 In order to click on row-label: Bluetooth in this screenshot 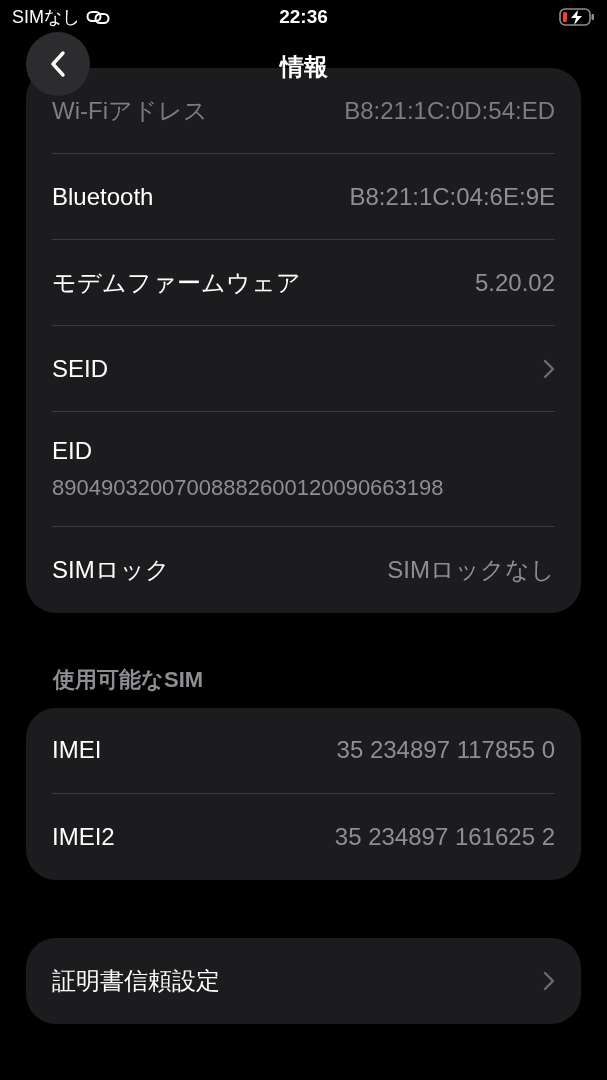, I will do `click(103, 196)`.